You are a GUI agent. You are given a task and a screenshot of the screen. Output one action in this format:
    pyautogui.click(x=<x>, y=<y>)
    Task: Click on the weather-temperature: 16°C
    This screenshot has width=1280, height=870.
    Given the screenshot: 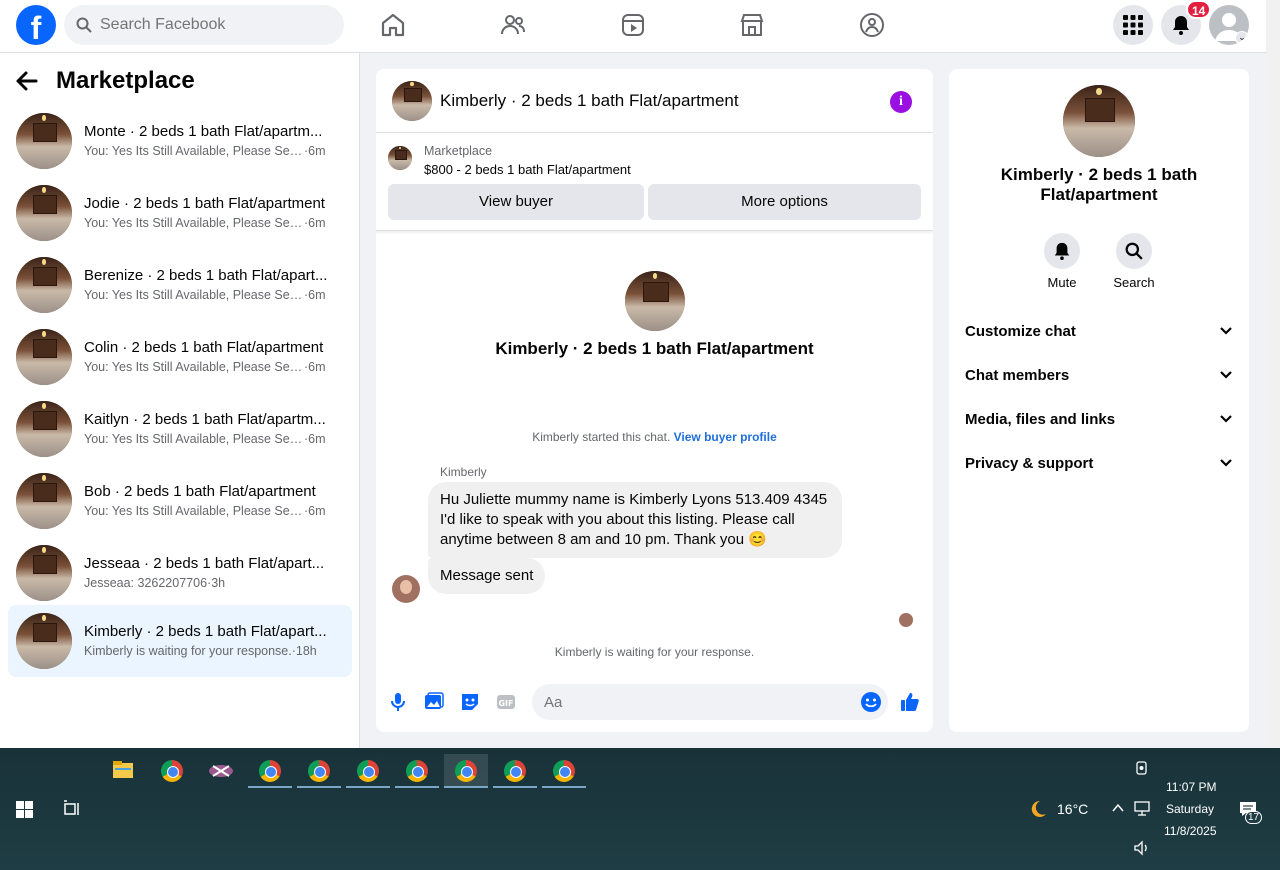 What is the action you would take?
    pyautogui.click(x=1072, y=809)
    